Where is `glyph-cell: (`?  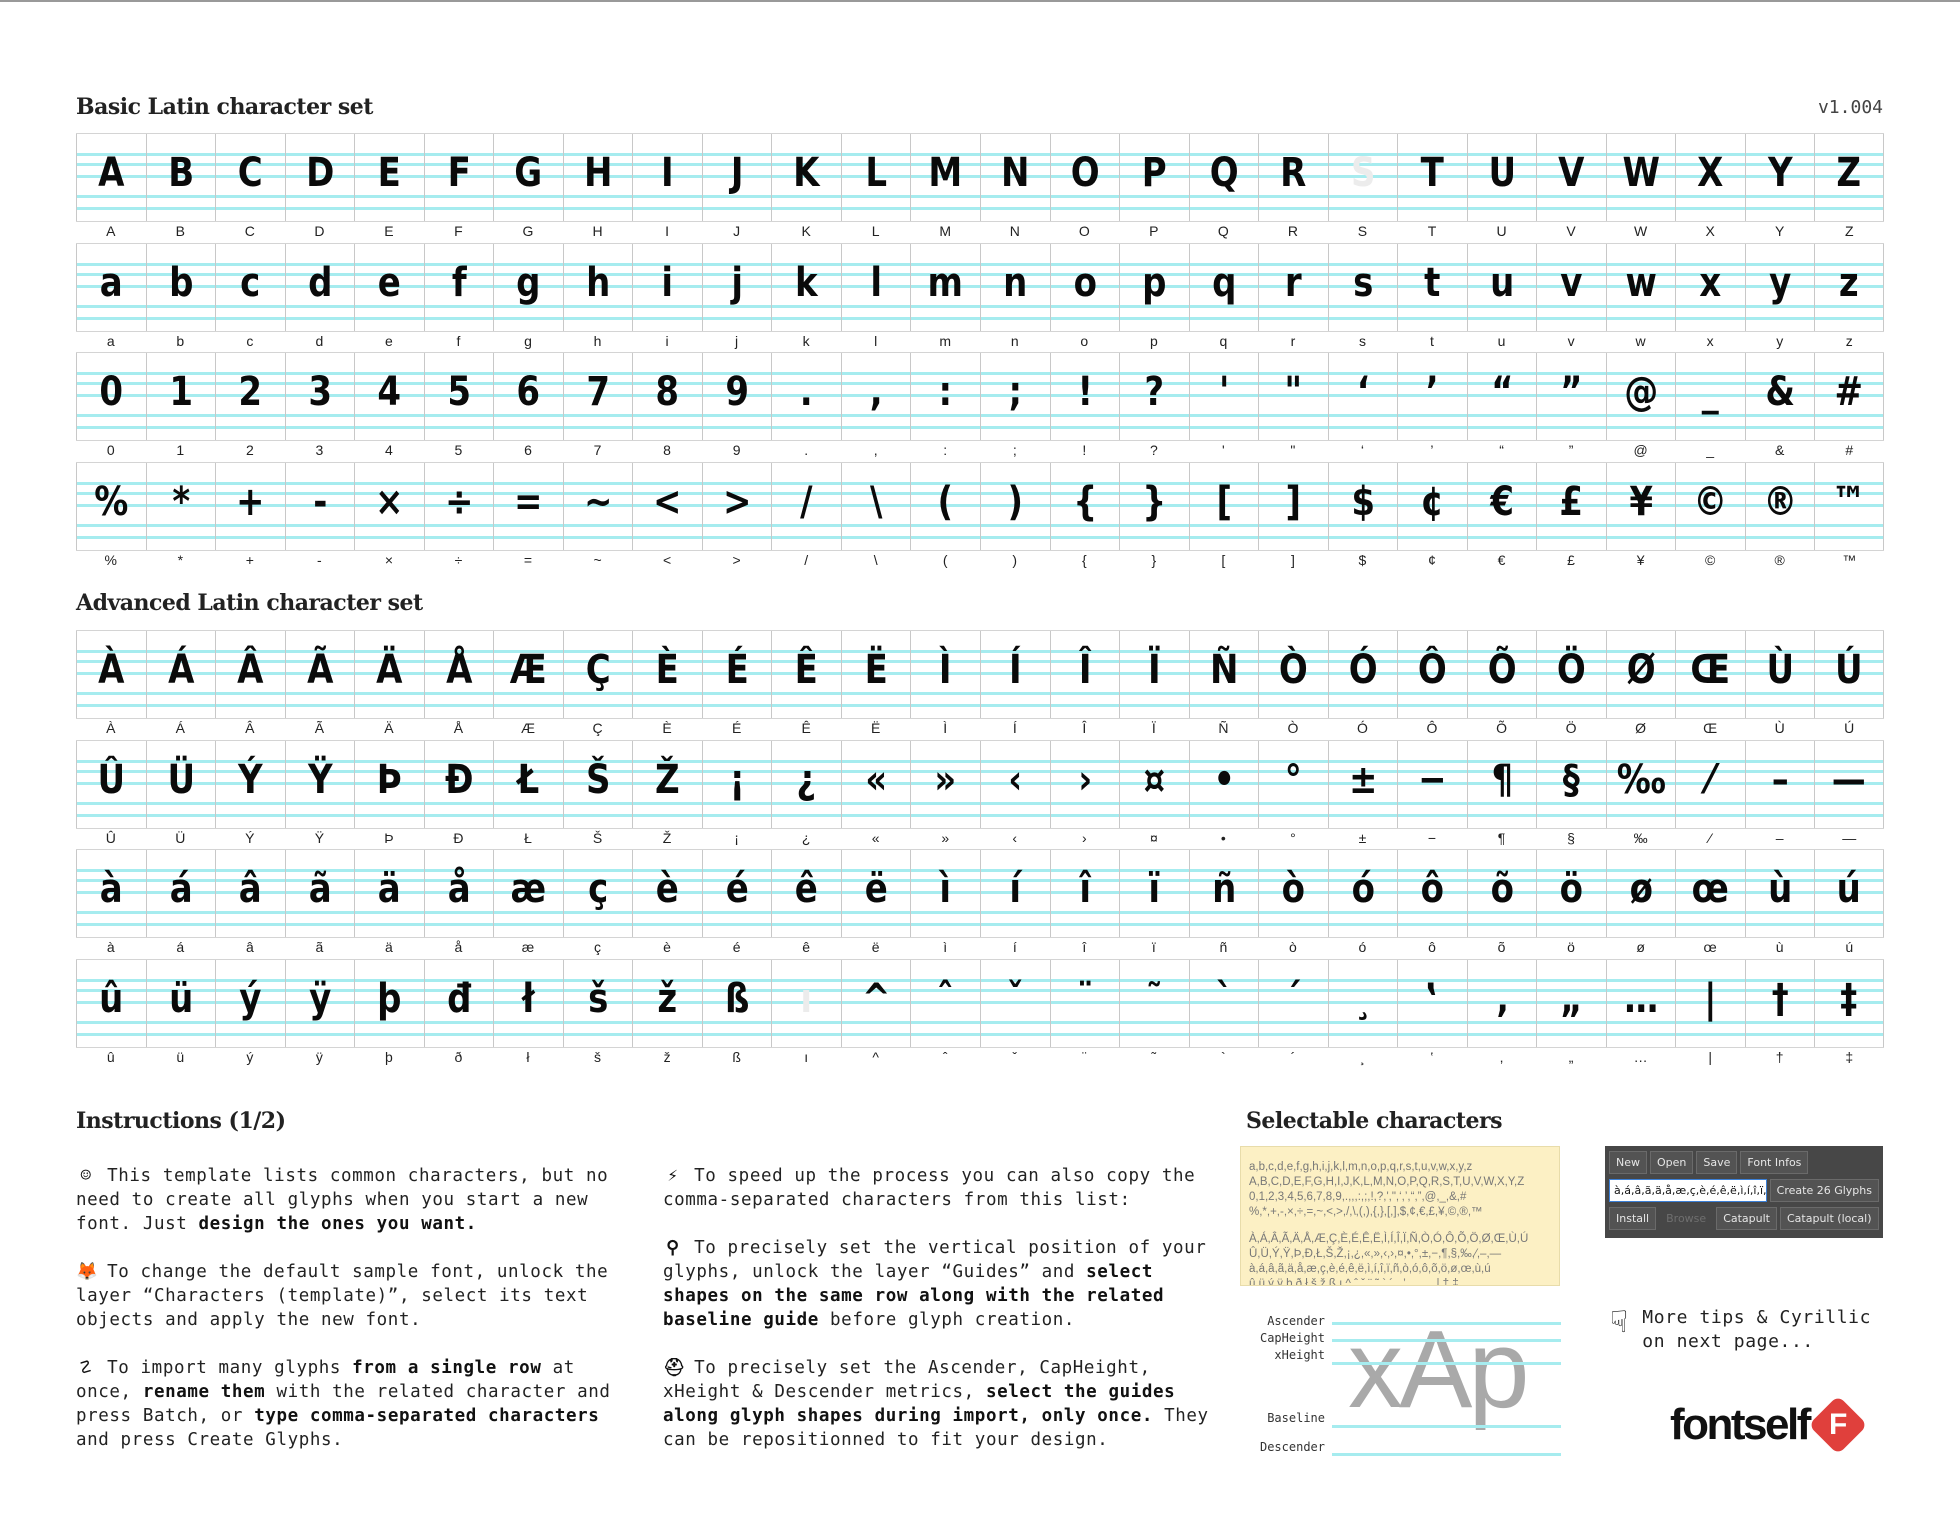 glyph-cell: ( is located at coordinates (945, 506).